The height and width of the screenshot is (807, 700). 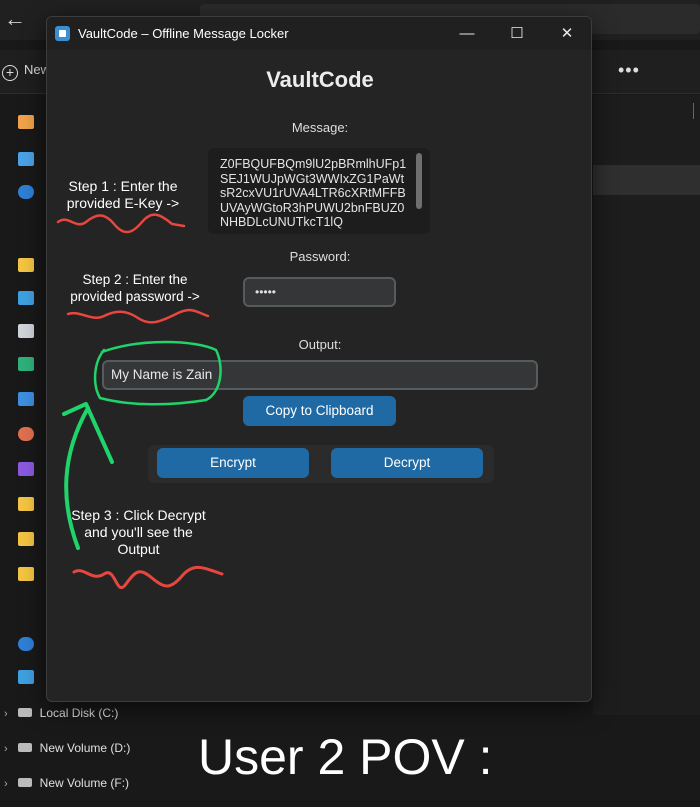 What do you see at coordinates (320, 79) in the screenshot?
I see `app-heading: VaultCode` at bounding box center [320, 79].